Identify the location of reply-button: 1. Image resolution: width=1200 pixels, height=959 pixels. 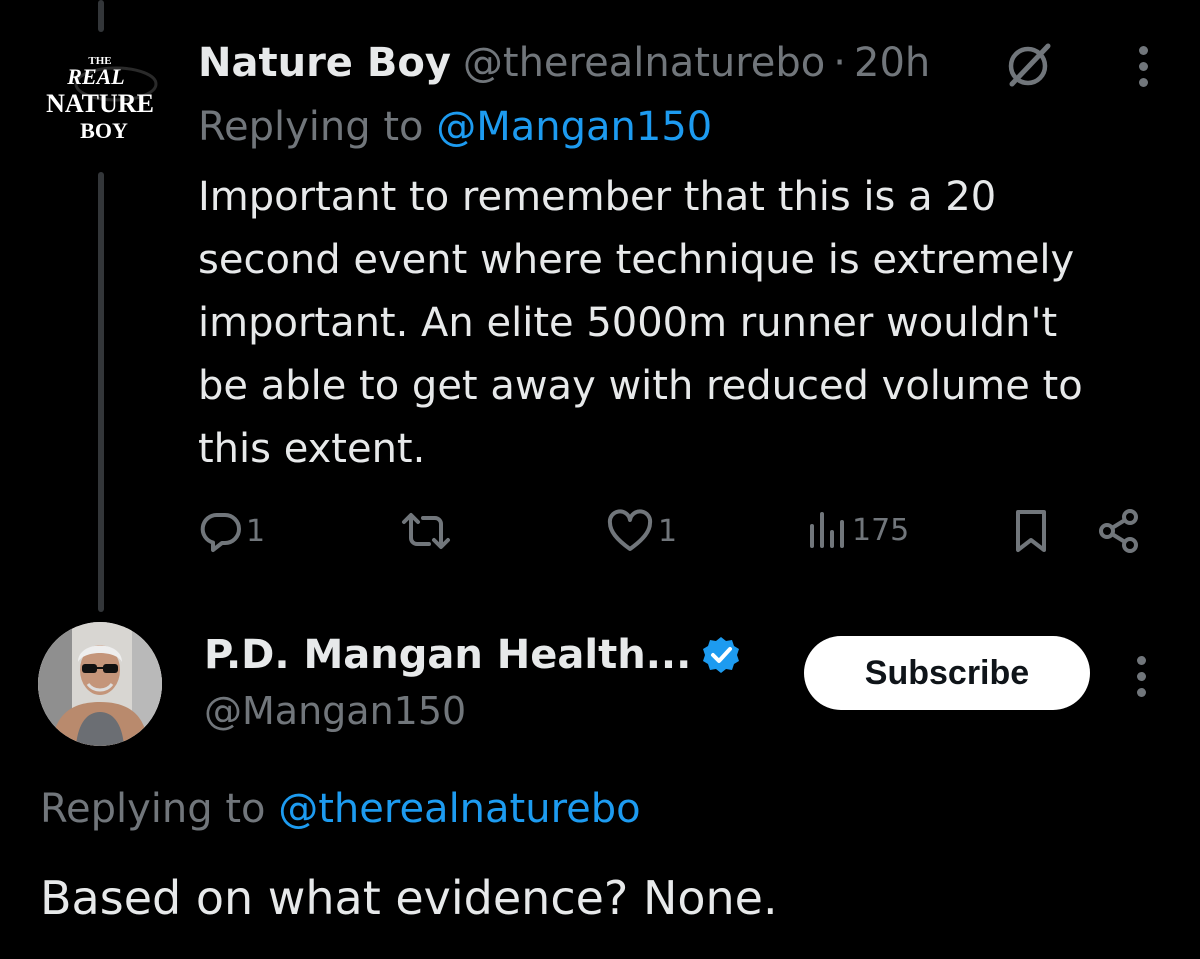
(231, 531).